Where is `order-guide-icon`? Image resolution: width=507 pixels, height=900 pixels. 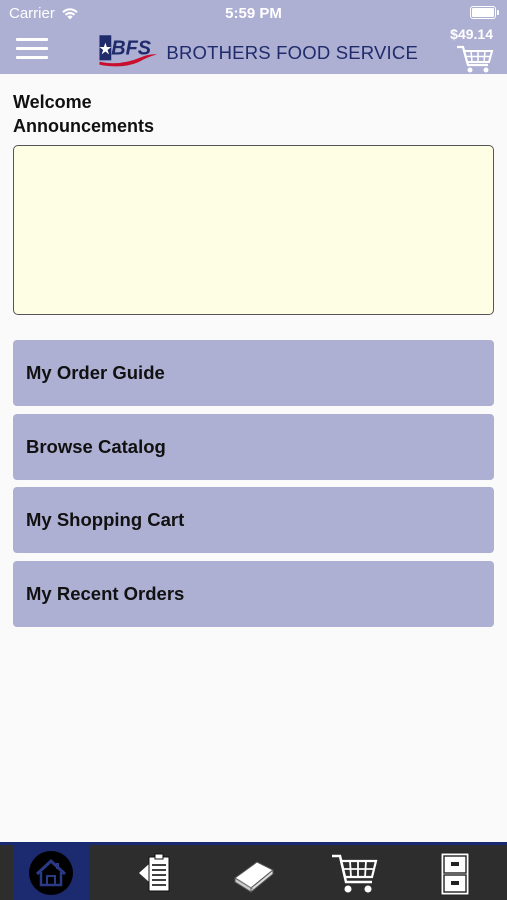
order-guide-icon is located at coordinates (154, 872).